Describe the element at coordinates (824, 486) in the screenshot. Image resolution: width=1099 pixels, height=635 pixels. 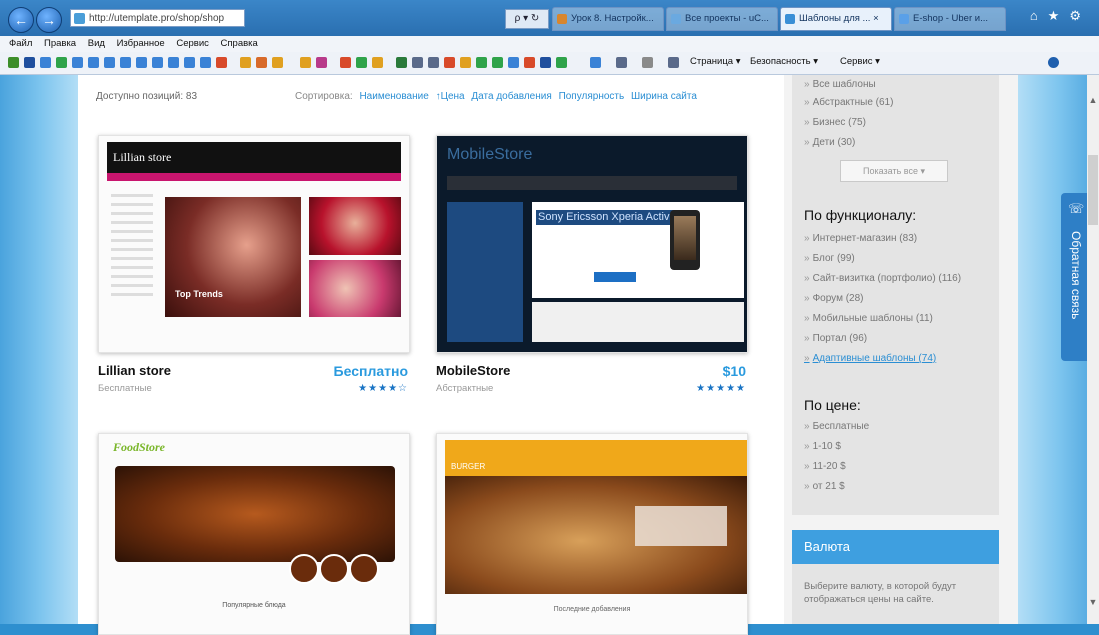
I see `price-link: » от 21 $` at that location.